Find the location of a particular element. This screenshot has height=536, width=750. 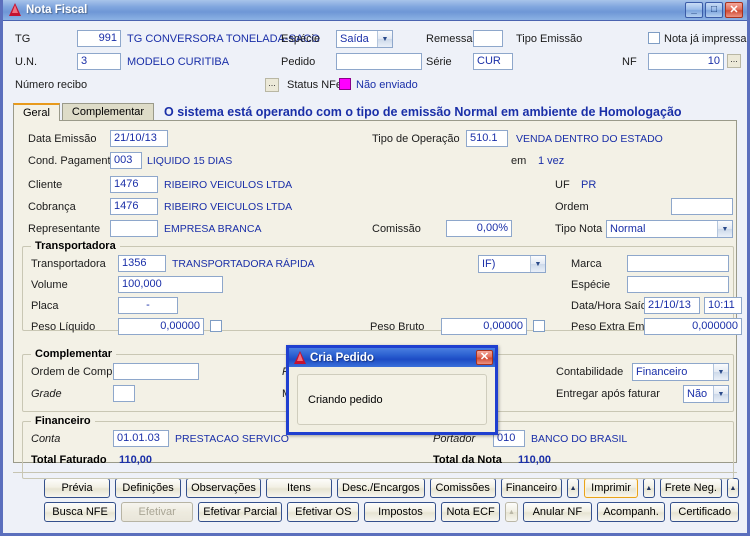

btn-desc-encargos-label: Desc./Encargos is located at coordinates (381, 488).